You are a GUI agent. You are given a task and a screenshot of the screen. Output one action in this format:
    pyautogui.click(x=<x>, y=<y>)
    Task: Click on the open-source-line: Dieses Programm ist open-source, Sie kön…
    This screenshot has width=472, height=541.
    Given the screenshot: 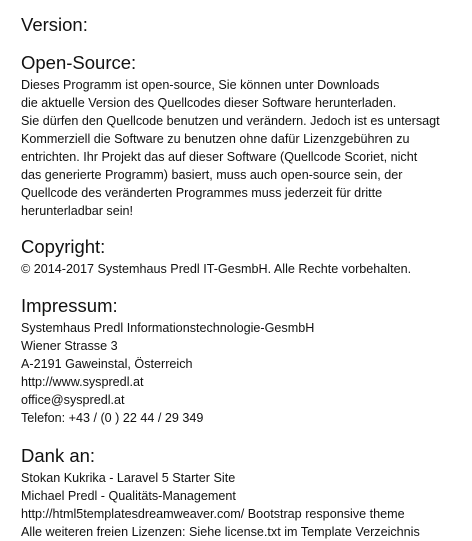 What is the action you would take?
    pyautogui.click(x=200, y=85)
    